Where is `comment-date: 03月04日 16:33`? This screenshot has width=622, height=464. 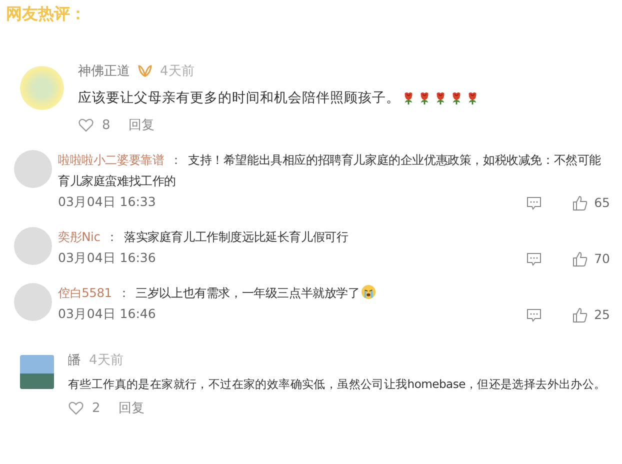 comment-date: 03月04日 16:33 is located at coordinates (107, 202).